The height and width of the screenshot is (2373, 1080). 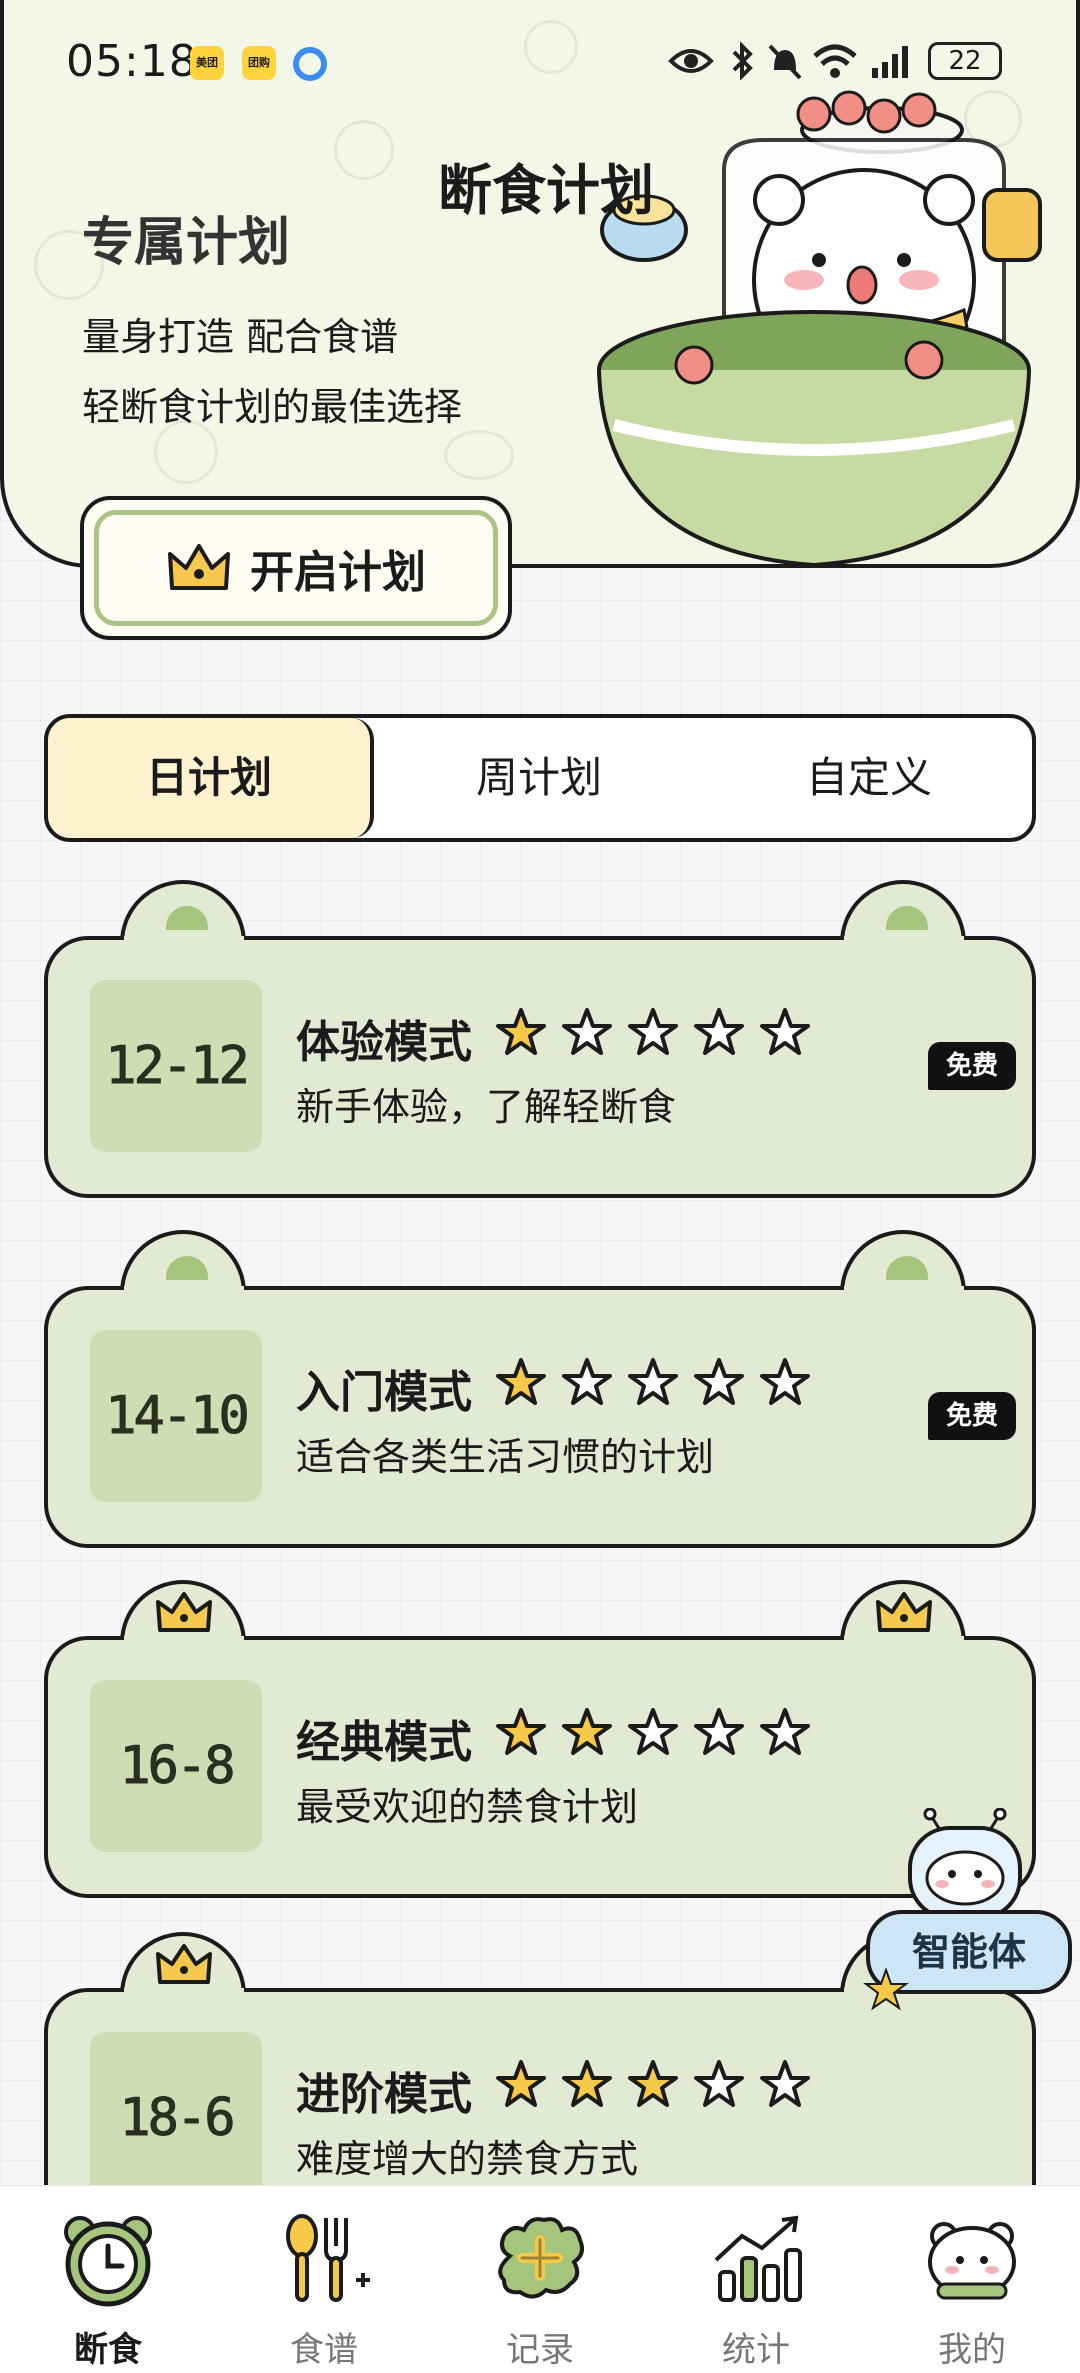 What do you see at coordinates (756, 2350) in the screenshot?
I see `nav-label-stats: 统计` at bounding box center [756, 2350].